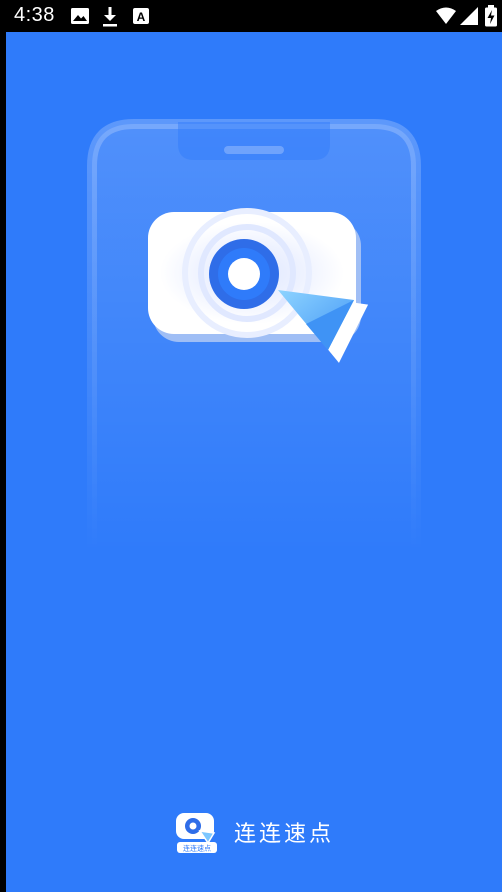  I want to click on download-icon, so click(110, 17).